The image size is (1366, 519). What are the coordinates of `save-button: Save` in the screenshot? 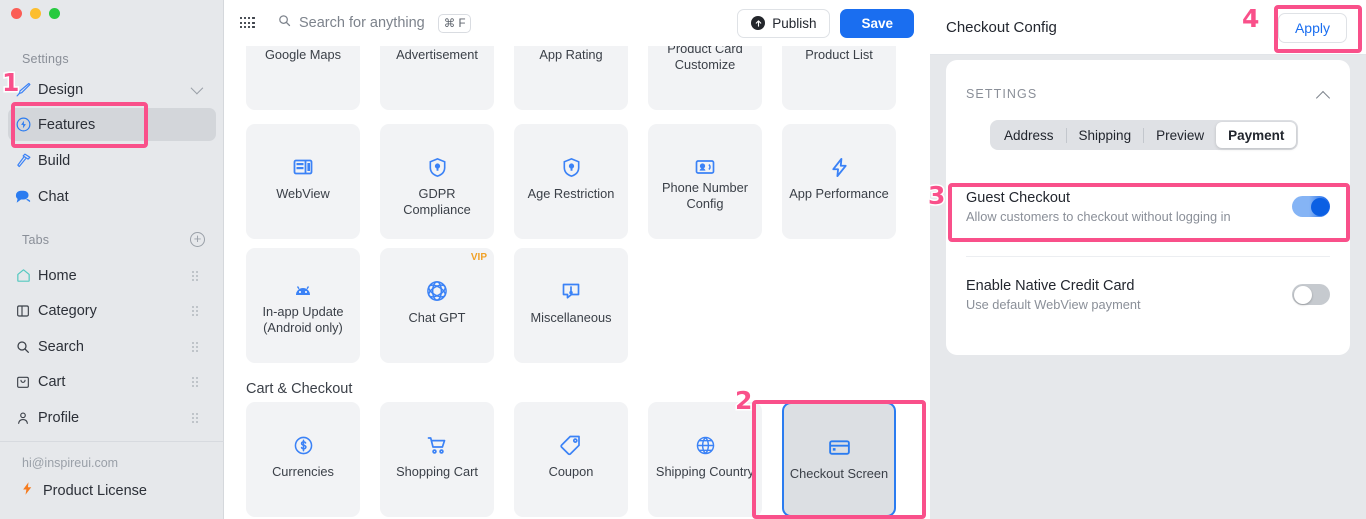 It's located at (877, 23).